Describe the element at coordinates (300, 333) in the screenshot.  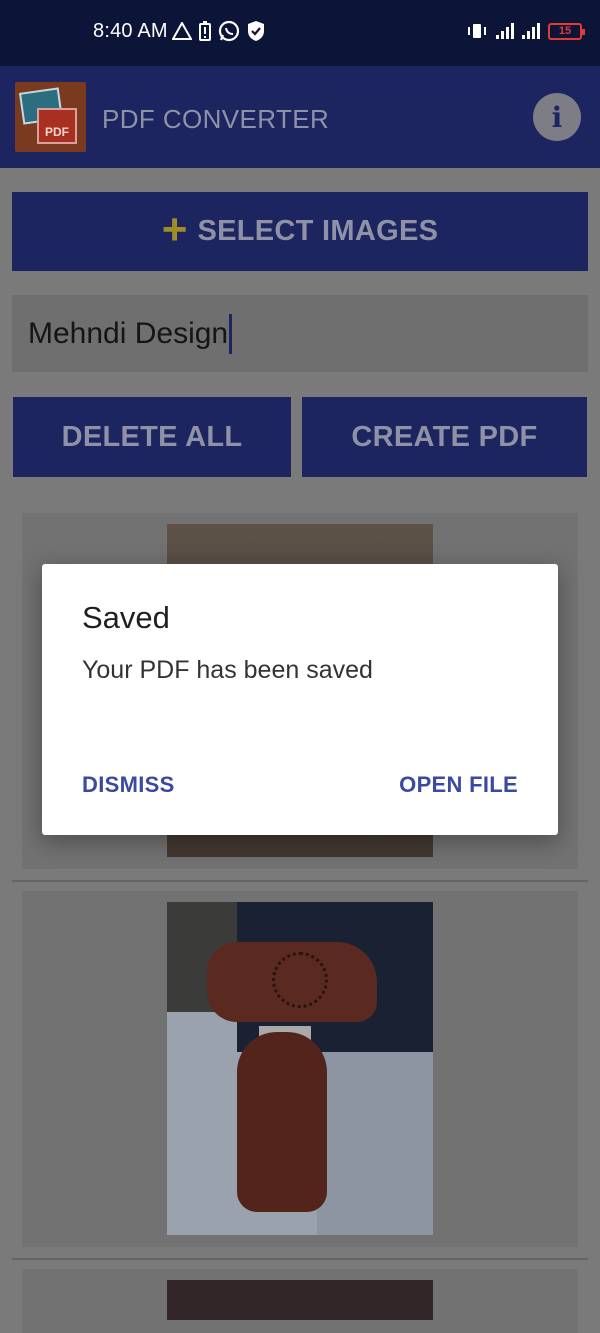
I see `pdf-name-input: Mehndi Design` at that location.